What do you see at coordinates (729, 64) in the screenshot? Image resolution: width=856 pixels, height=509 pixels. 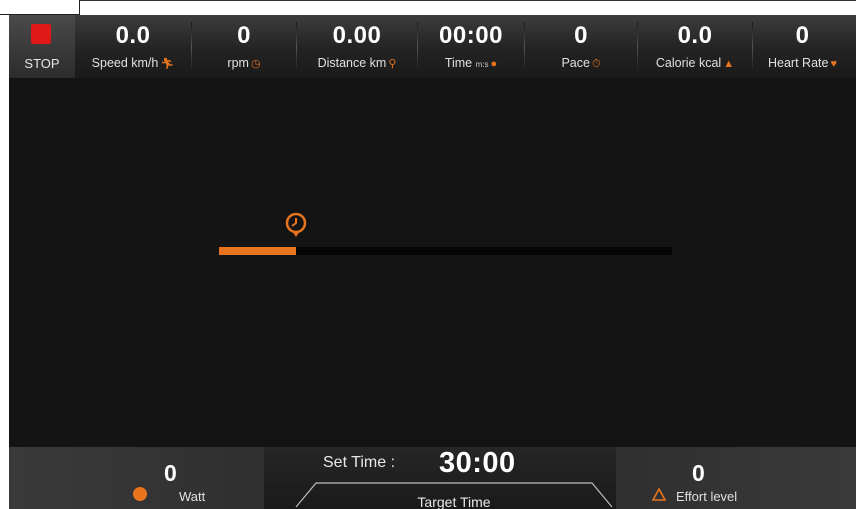 I see `flame-icon: ▲` at bounding box center [729, 64].